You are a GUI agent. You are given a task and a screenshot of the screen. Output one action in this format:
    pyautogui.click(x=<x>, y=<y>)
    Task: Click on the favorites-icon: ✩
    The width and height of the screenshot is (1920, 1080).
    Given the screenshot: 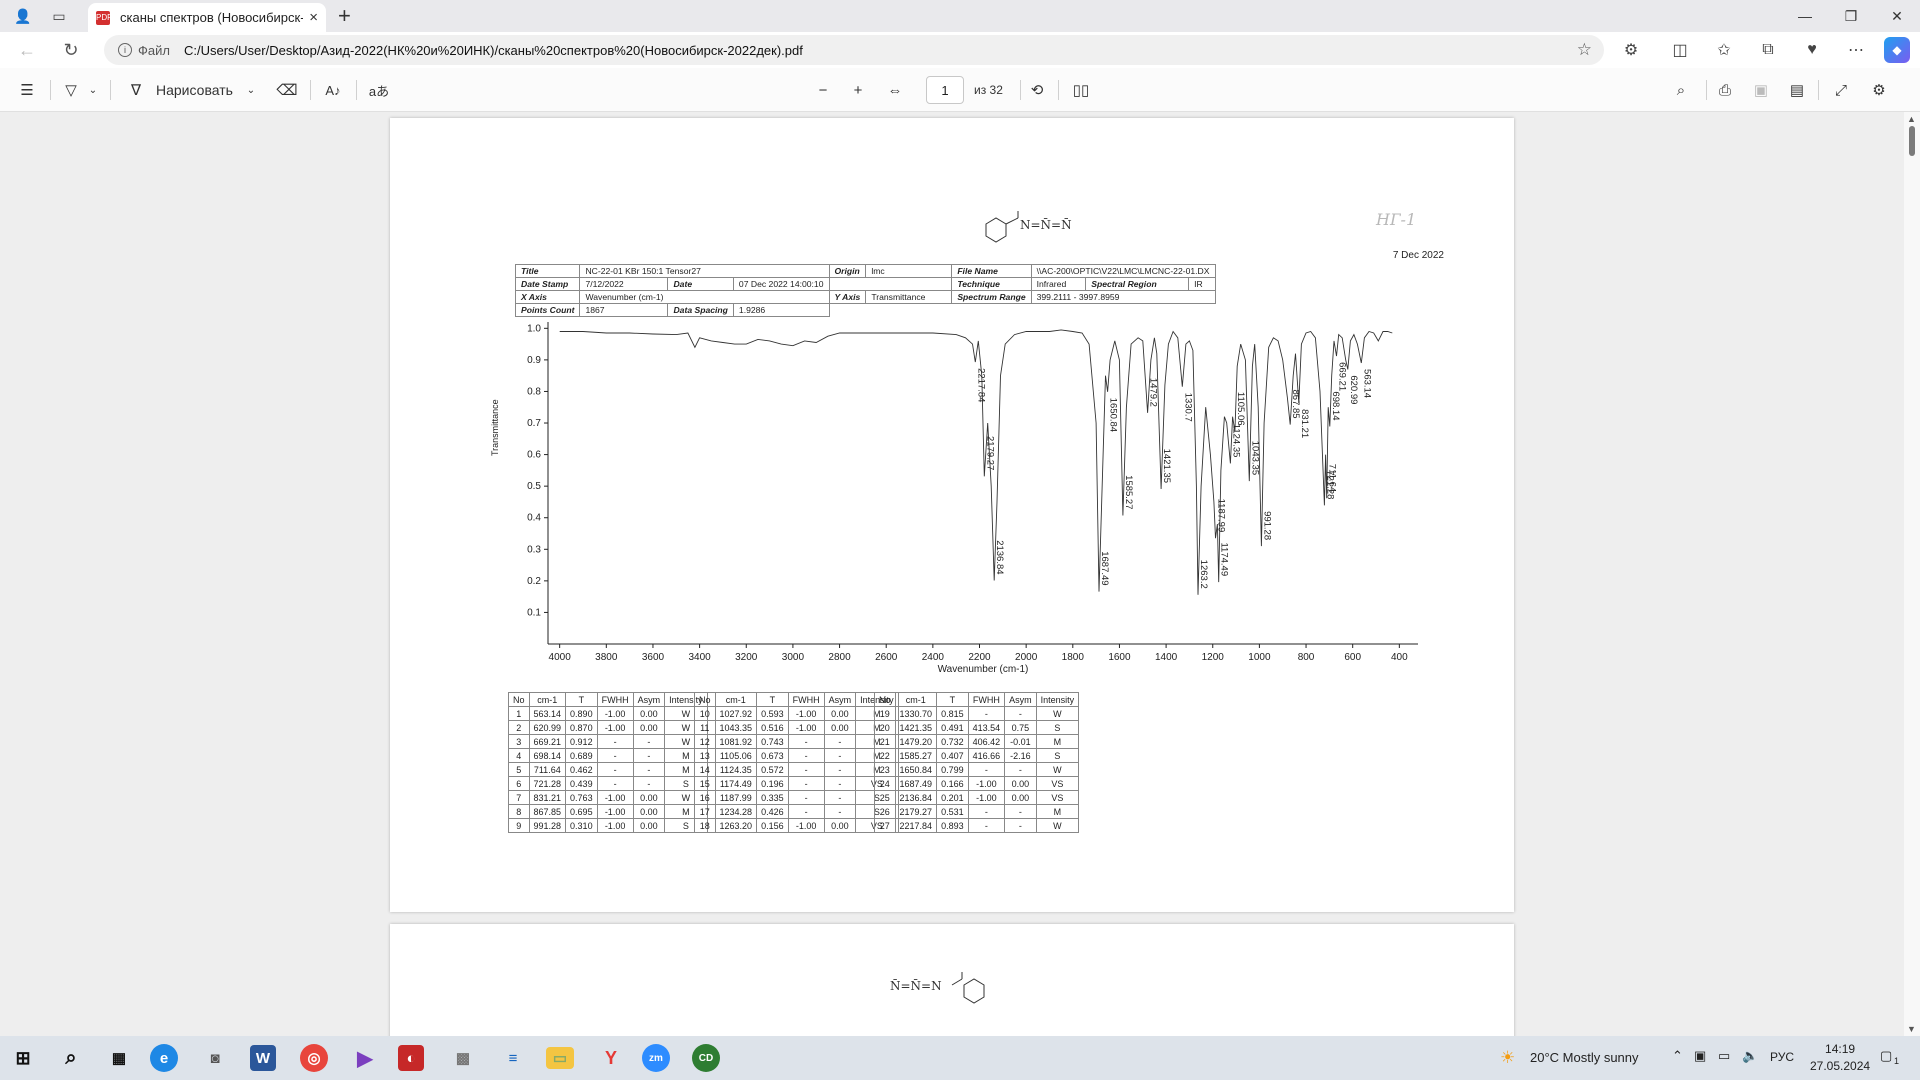 What is the action you would take?
    pyautogui.click(x=1724, y=50)
    